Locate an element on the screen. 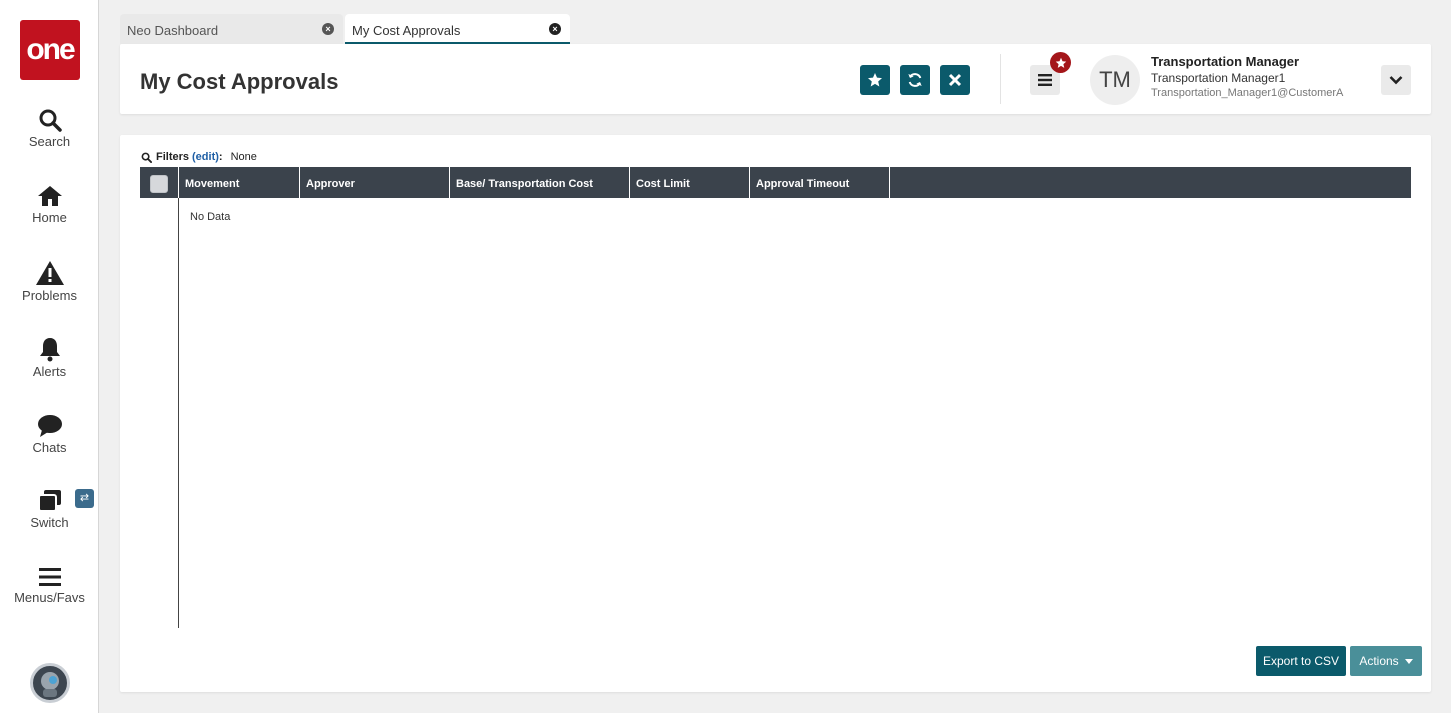 Image resolution: width=1451 pixels, height=713 pixels. column-header-approval-timeout: Approval Timeout is located at coordinates (820, 182).